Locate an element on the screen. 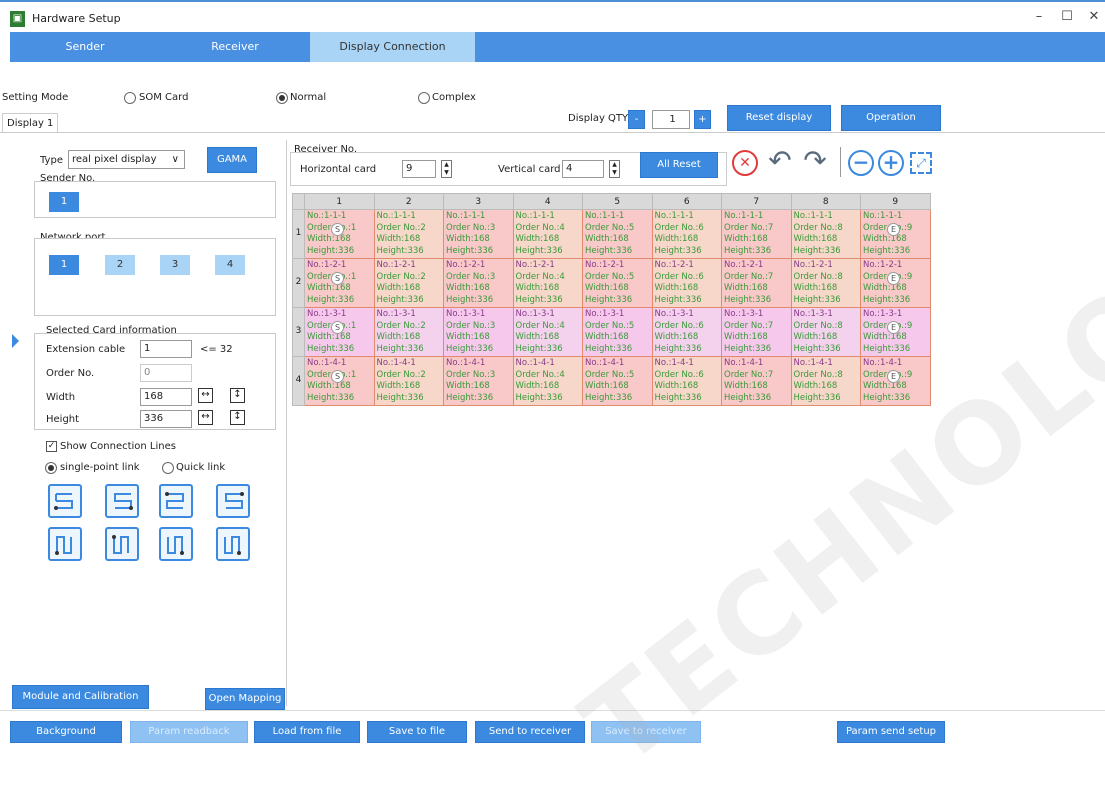  receiver-card-cell: No.:1-1-1 Order No.:4 Width:168 Height:336 is located at coordinates (547, 234).